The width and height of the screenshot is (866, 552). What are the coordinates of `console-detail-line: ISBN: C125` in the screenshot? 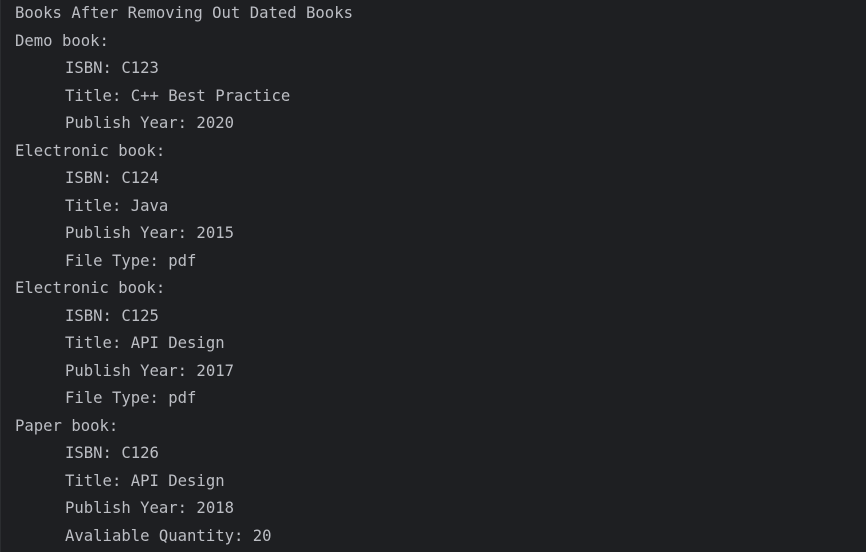 It's located at (112, 315).